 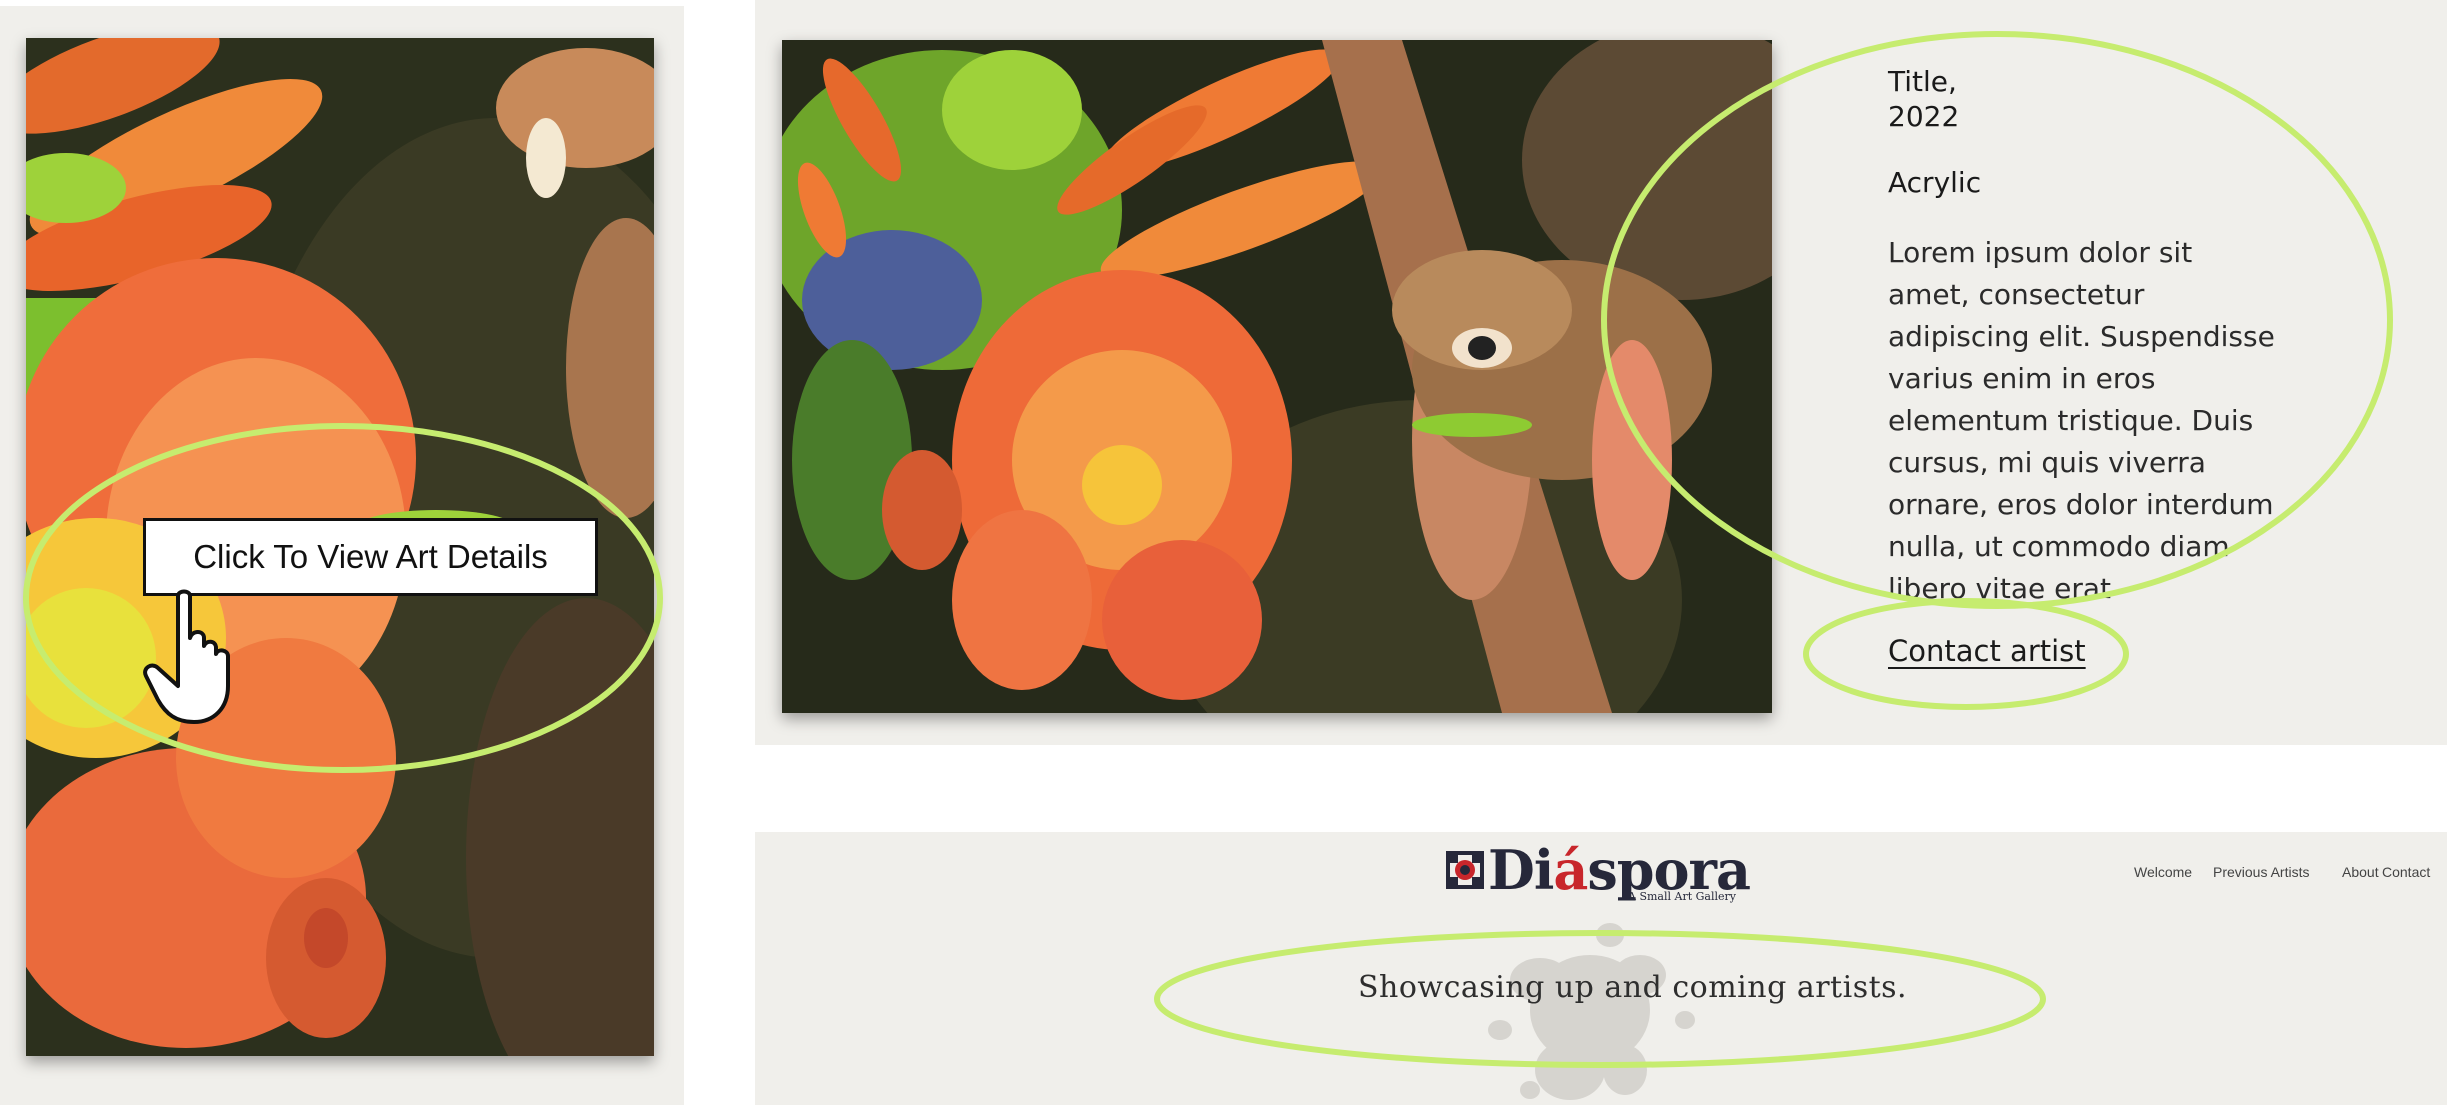 I want to click on site-tagline: Showcasing up and coming artists., so click(x=1633, y=987).